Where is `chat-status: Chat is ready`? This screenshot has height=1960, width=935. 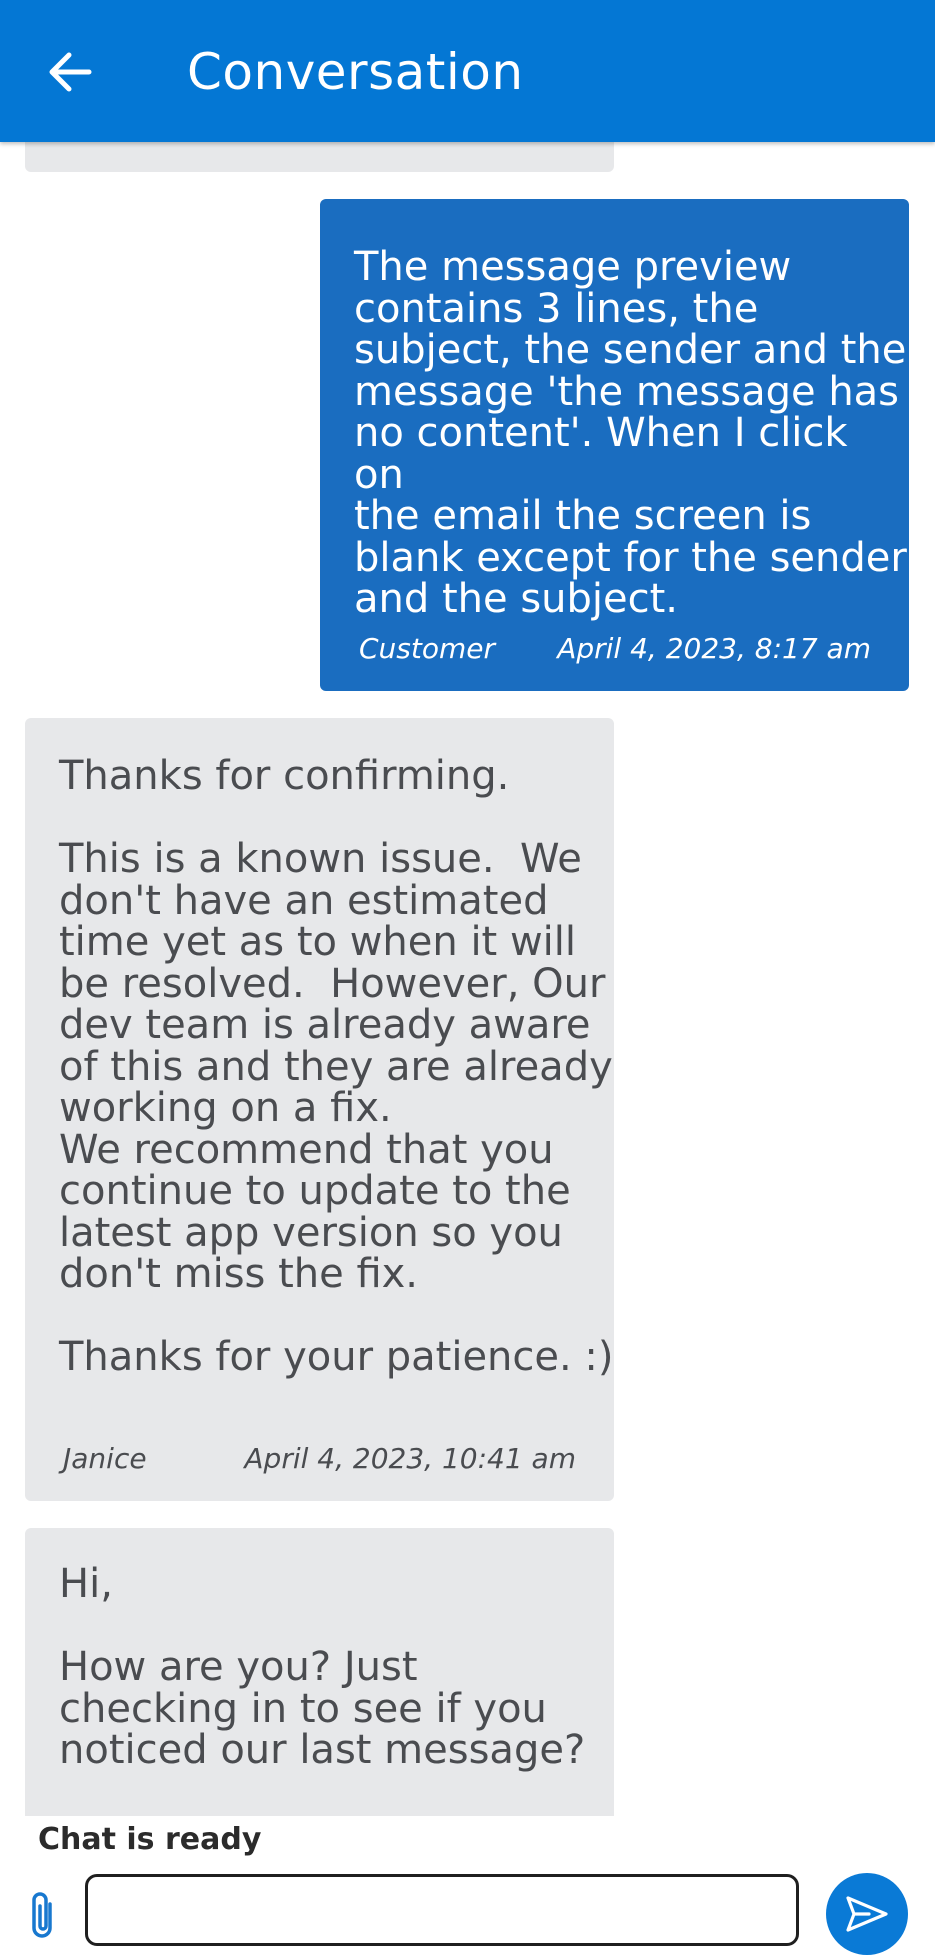
chat-status: Chat is ready is located at coordinates (150, 1839).